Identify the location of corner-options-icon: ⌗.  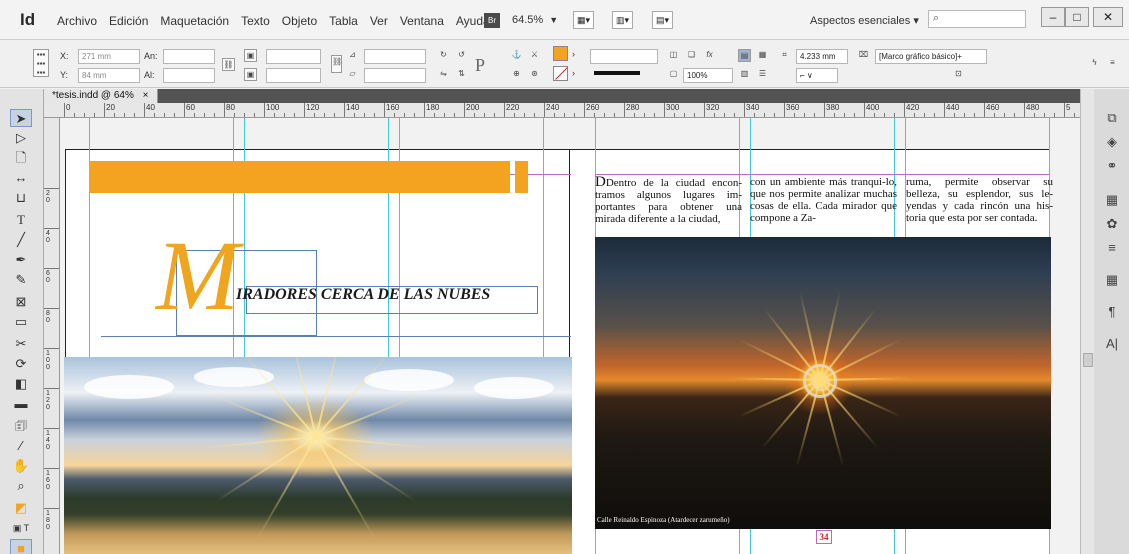
(784, 55).